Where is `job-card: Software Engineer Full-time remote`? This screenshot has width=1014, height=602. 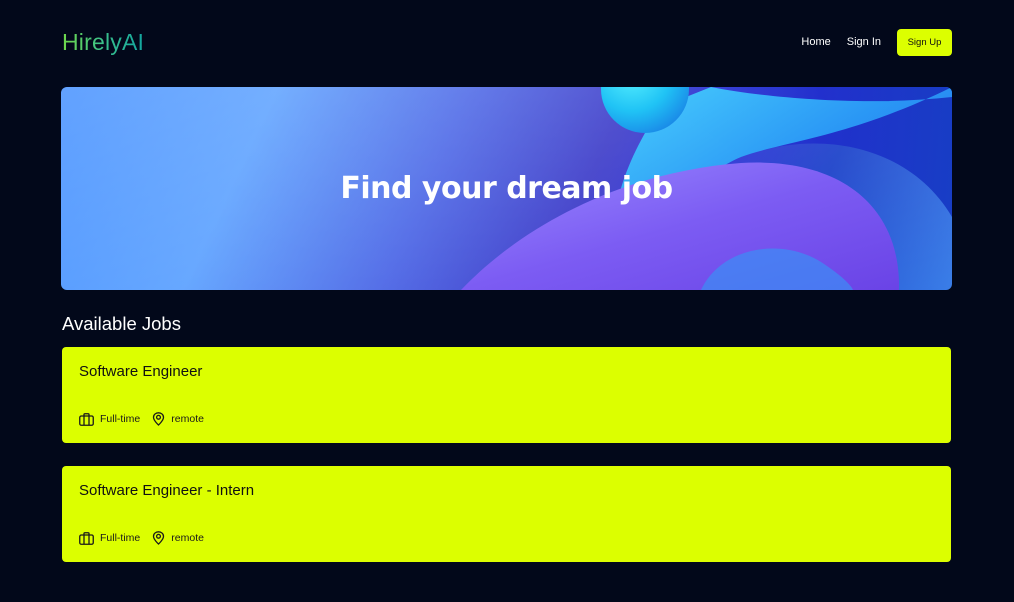 job-card: Software Engineer Full-time remote is located at coordinates (506, 395).